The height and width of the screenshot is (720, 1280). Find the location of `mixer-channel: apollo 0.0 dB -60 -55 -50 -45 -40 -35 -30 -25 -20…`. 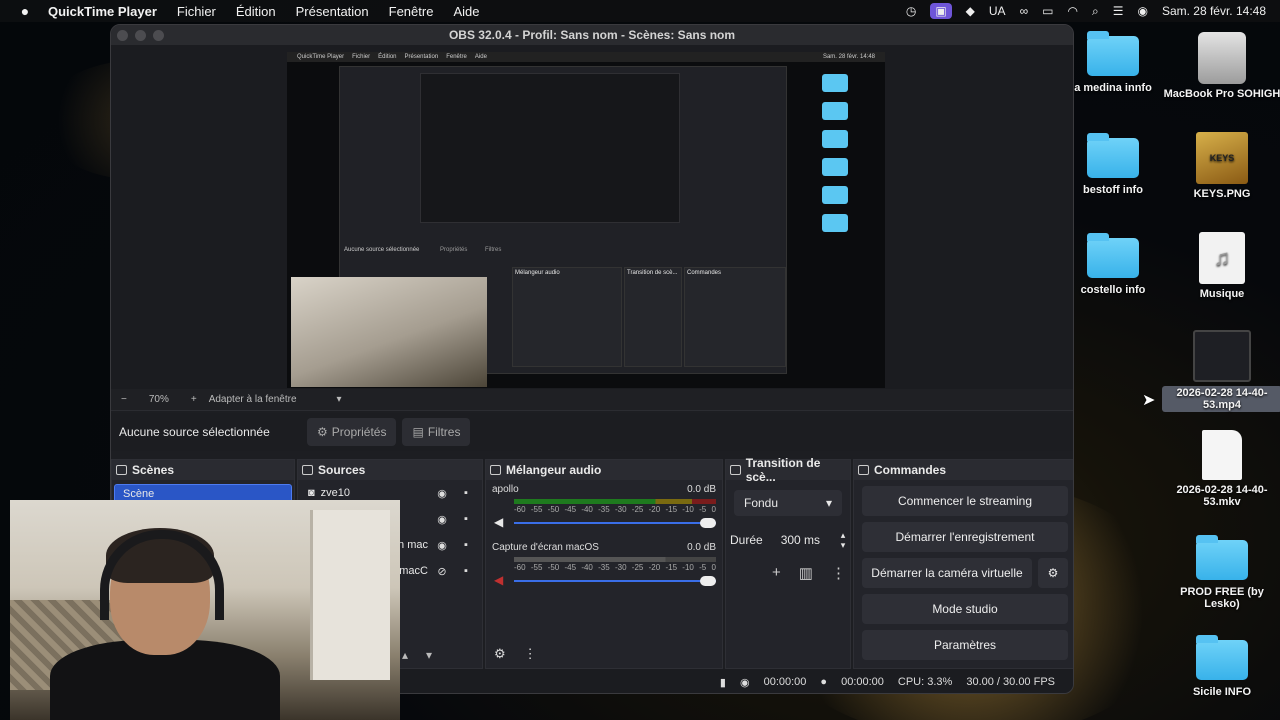

mixer-channel: apollo 0.0 dB -60 -55 -50 -45 -40 -35 -30 -25 -20… is located at coordinates (604, 506).